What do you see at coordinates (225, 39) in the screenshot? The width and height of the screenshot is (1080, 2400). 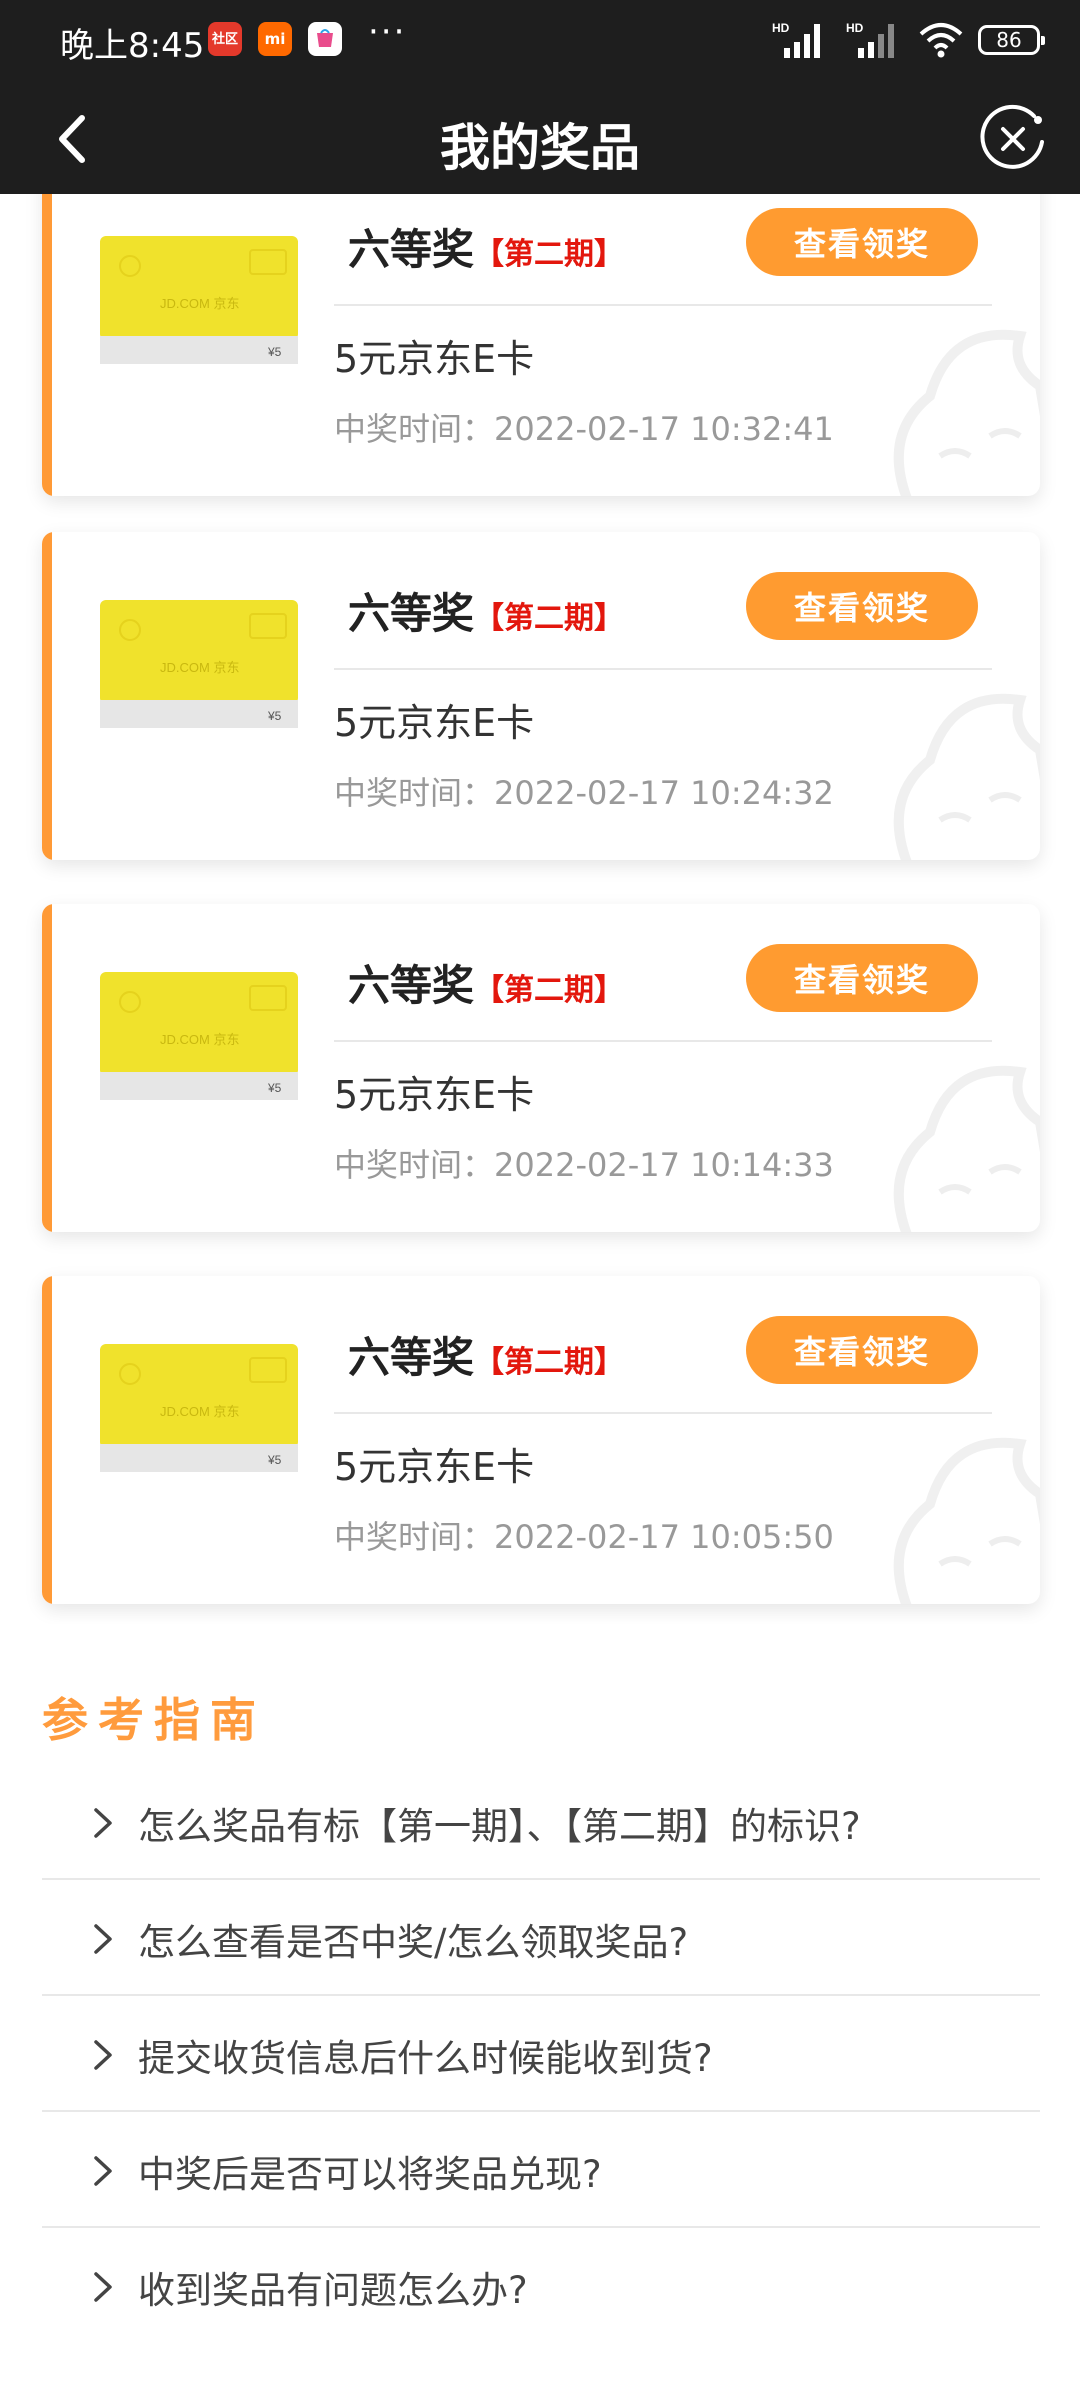 I see `community-app-icon: 社区` at bounding box center [225, 39].